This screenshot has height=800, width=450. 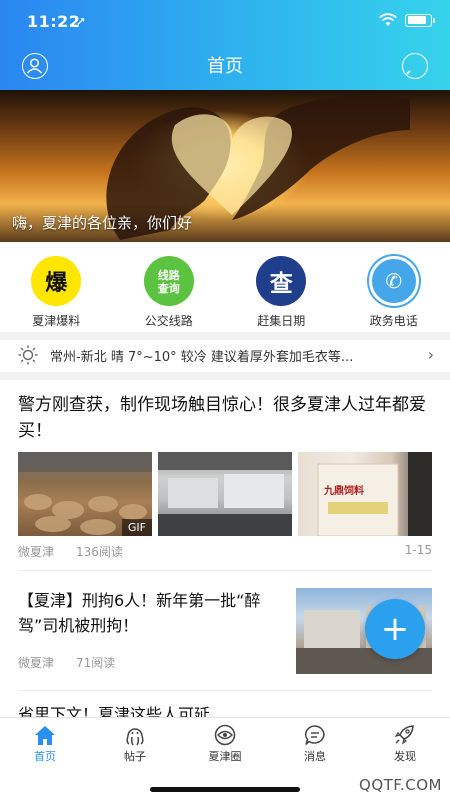 I want to click on quick-link-label: 赶集日期, so click(x=281, y=321).